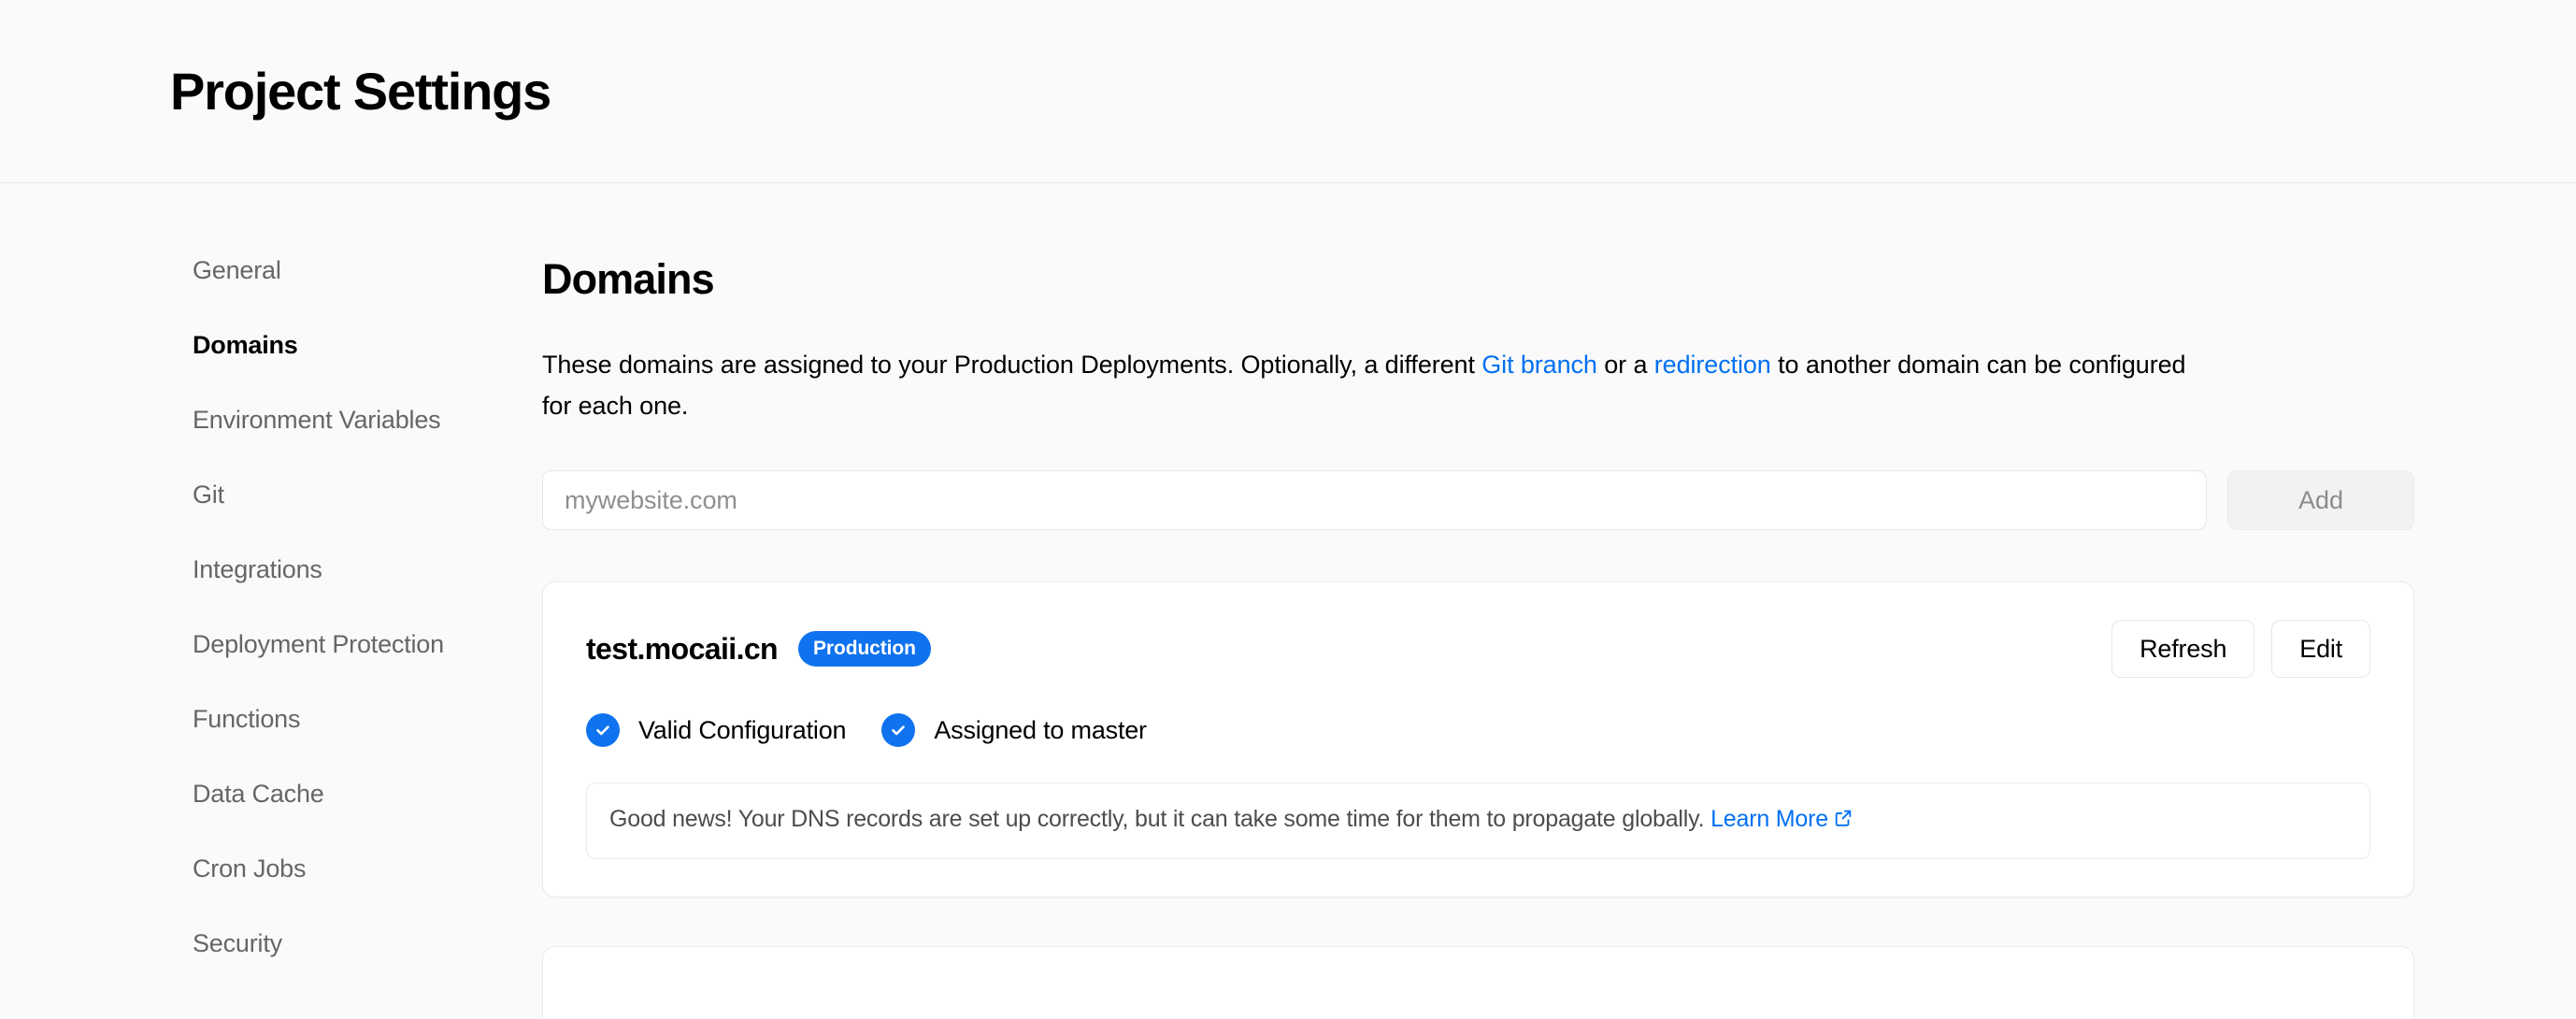  Describe the element at coordinates (367, 420) in the screenshot. I see `sidebar-item-environment-variables: Environment Variables` at that location.